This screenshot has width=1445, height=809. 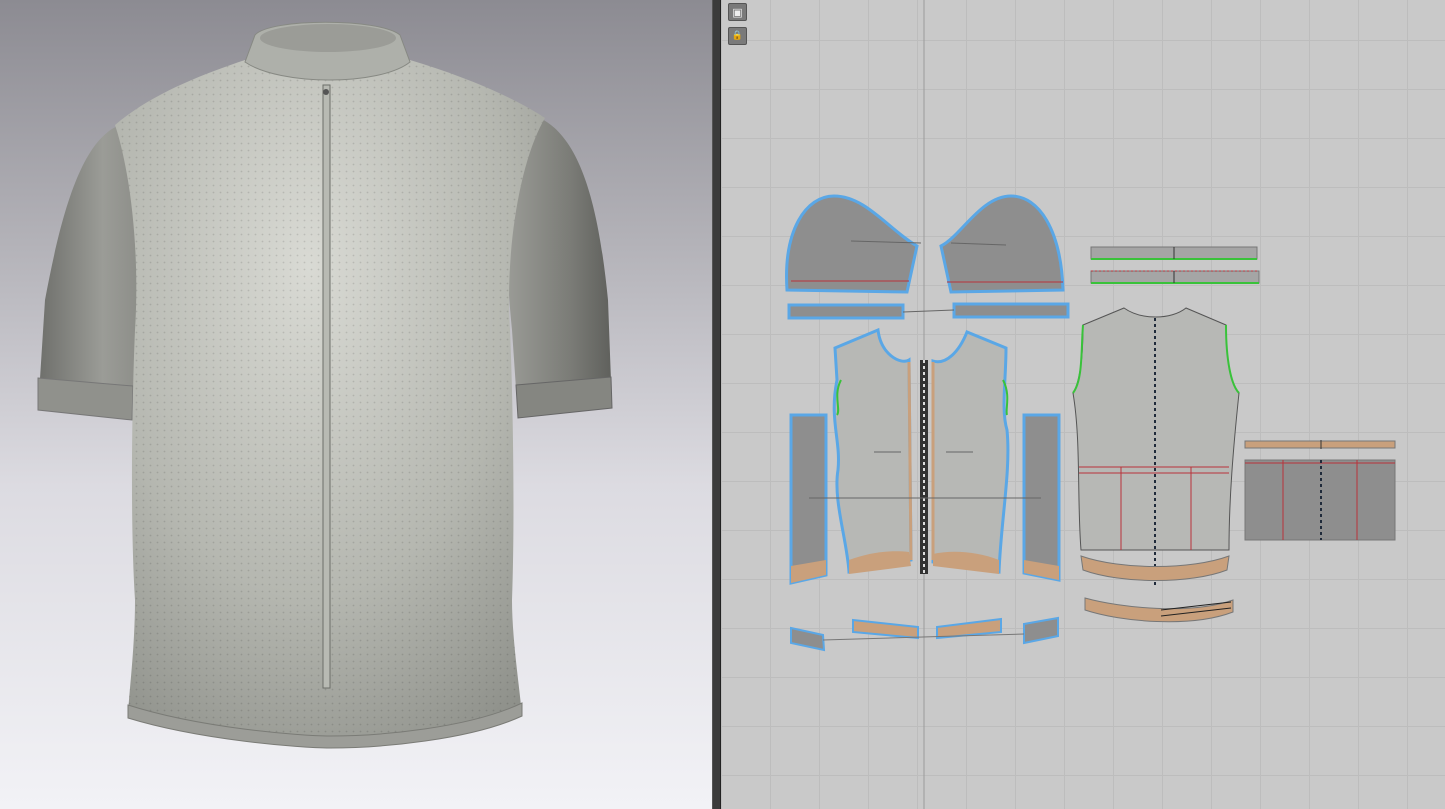 What do you see at coordinates (85, 399) in the screenshot?
I see `left-sleeve-cuff` at bounding box center [85, 399].